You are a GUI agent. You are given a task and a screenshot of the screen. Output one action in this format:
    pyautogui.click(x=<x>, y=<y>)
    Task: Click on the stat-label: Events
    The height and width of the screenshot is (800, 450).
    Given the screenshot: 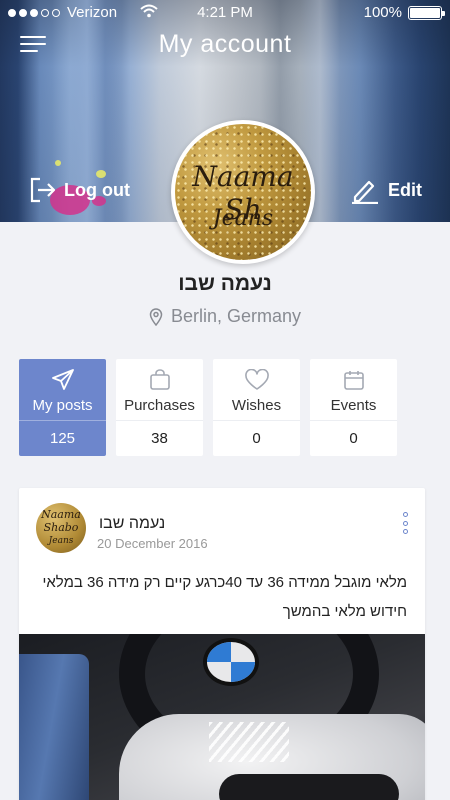 What is the action you would take?
    pyautogui.click(x=353, y=405)
    